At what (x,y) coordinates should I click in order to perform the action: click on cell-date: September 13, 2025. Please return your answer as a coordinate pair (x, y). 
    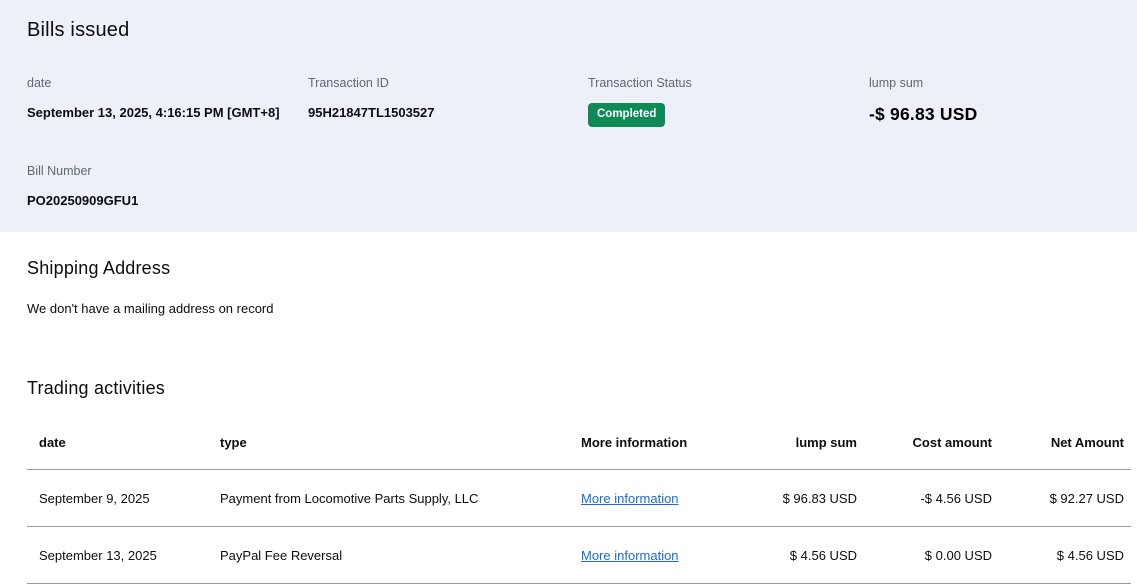
    Looking at the image, I should click on (98, 555).